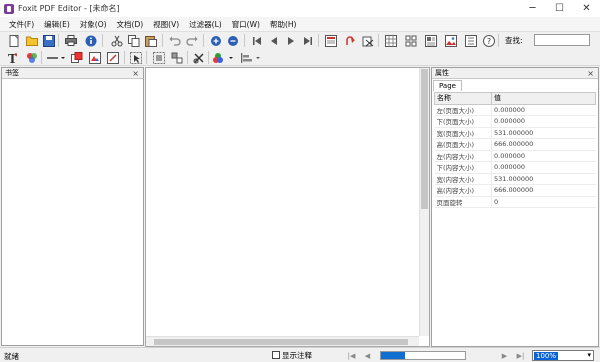 The width and height of the screenshot is (600, 362). Describe the element at coordinates (251, 57) in the screenshot. I see `align-tool-icon` at that location.